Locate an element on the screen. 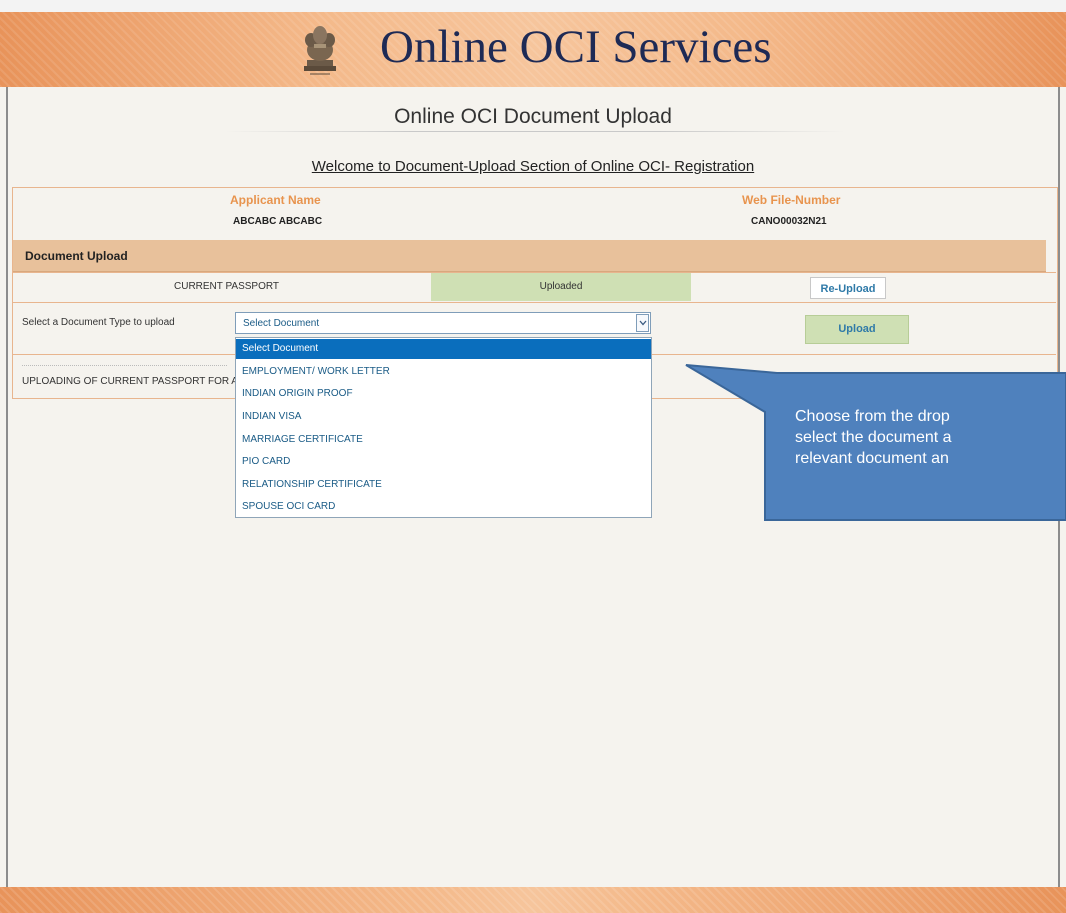  current-document-name: CURRENT PASSPORT is located at coordinates (227, 286).